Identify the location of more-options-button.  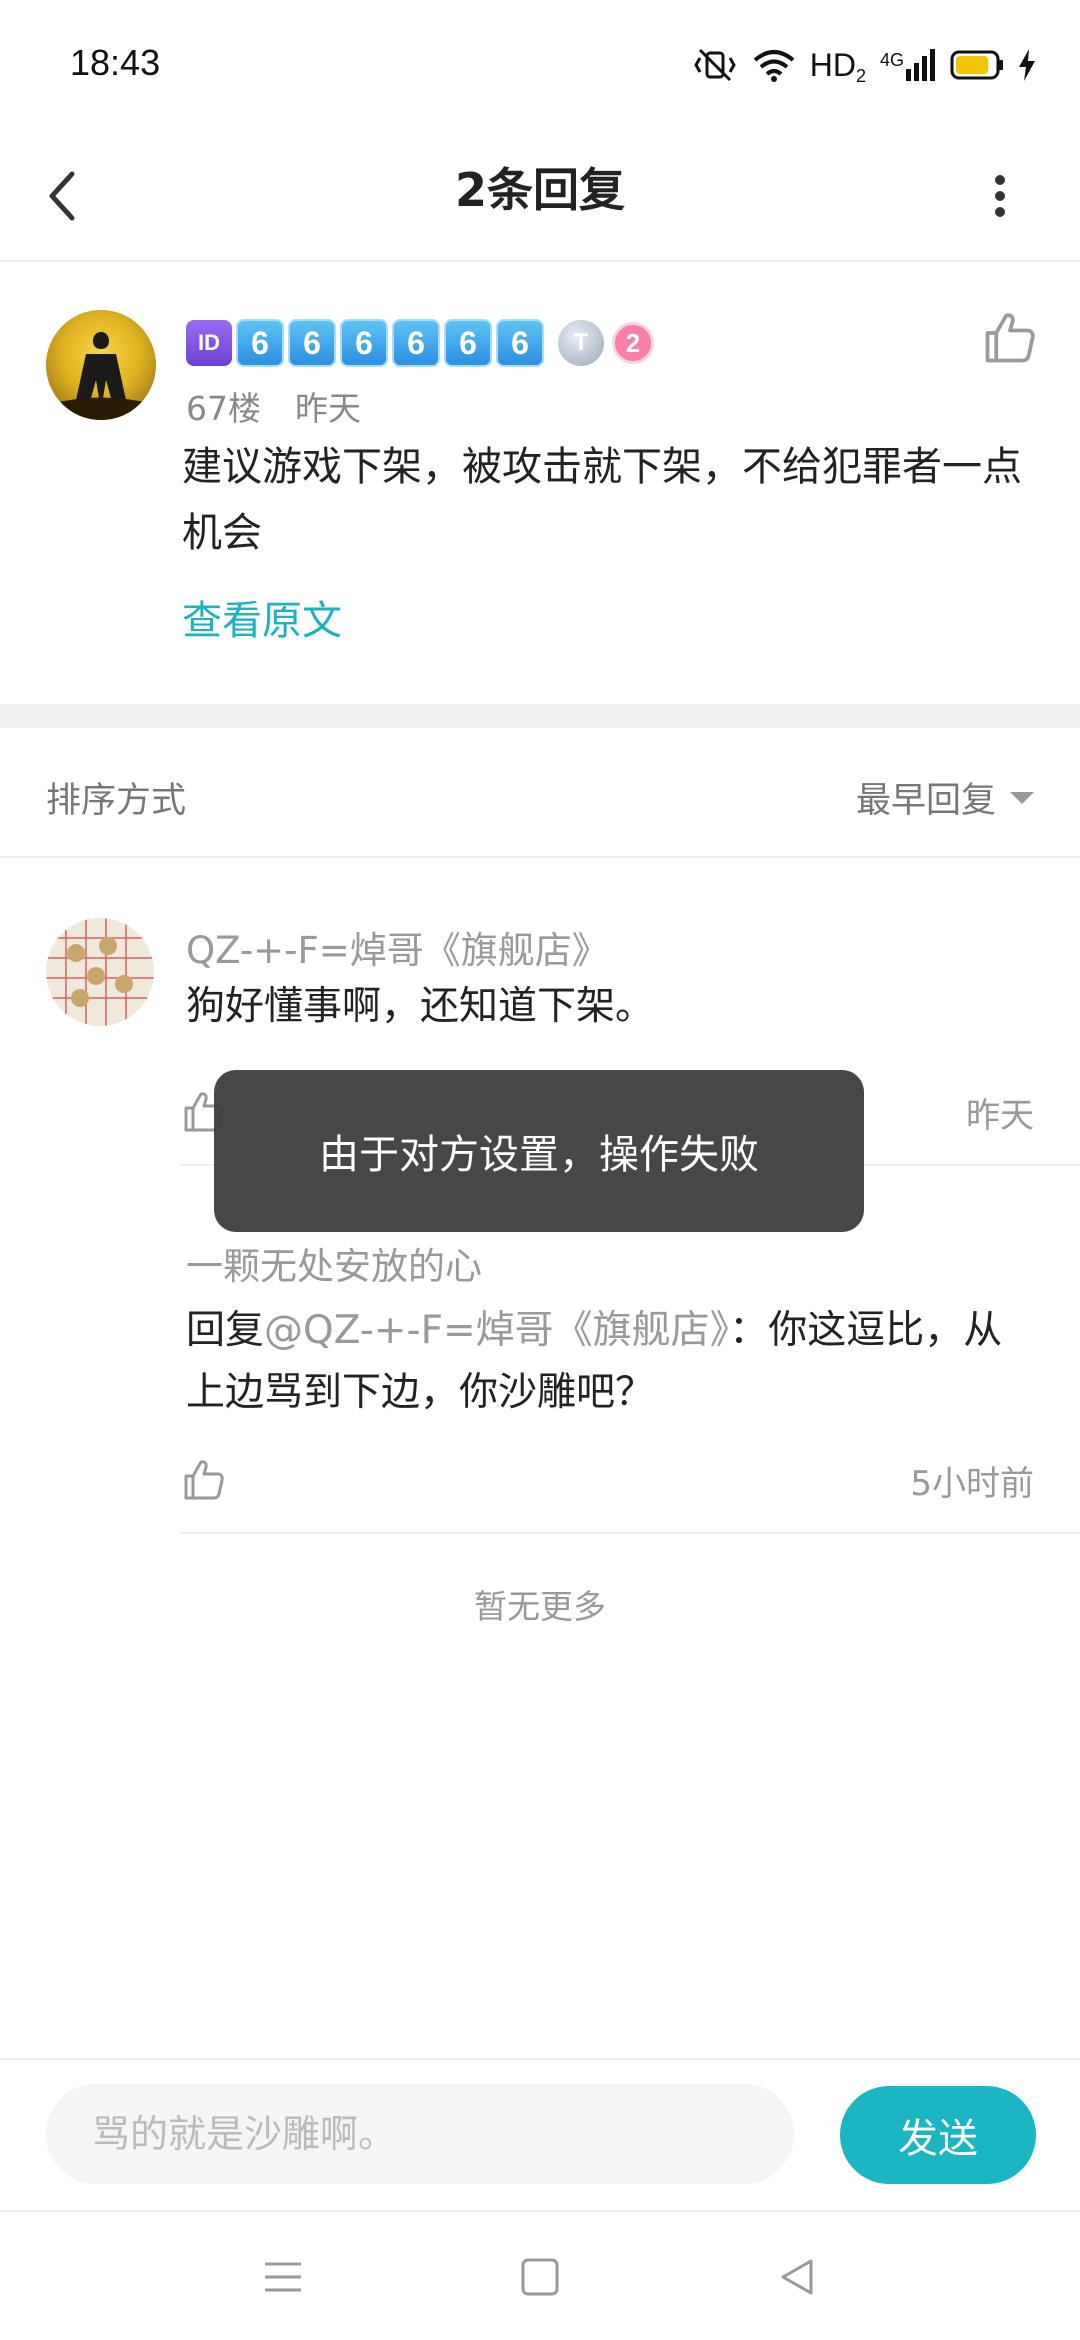
(1000, 196).